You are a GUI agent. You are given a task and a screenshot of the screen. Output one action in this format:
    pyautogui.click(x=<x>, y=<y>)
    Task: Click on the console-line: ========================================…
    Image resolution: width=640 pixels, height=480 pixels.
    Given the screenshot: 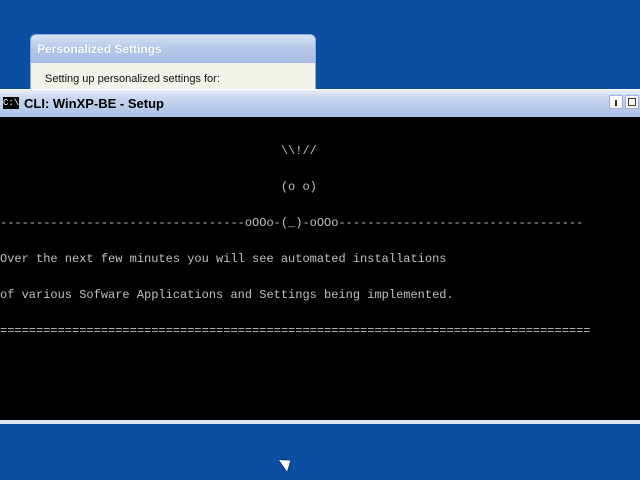 What is the action you would take?
    pyautogui.click(x=295, y=331)
    